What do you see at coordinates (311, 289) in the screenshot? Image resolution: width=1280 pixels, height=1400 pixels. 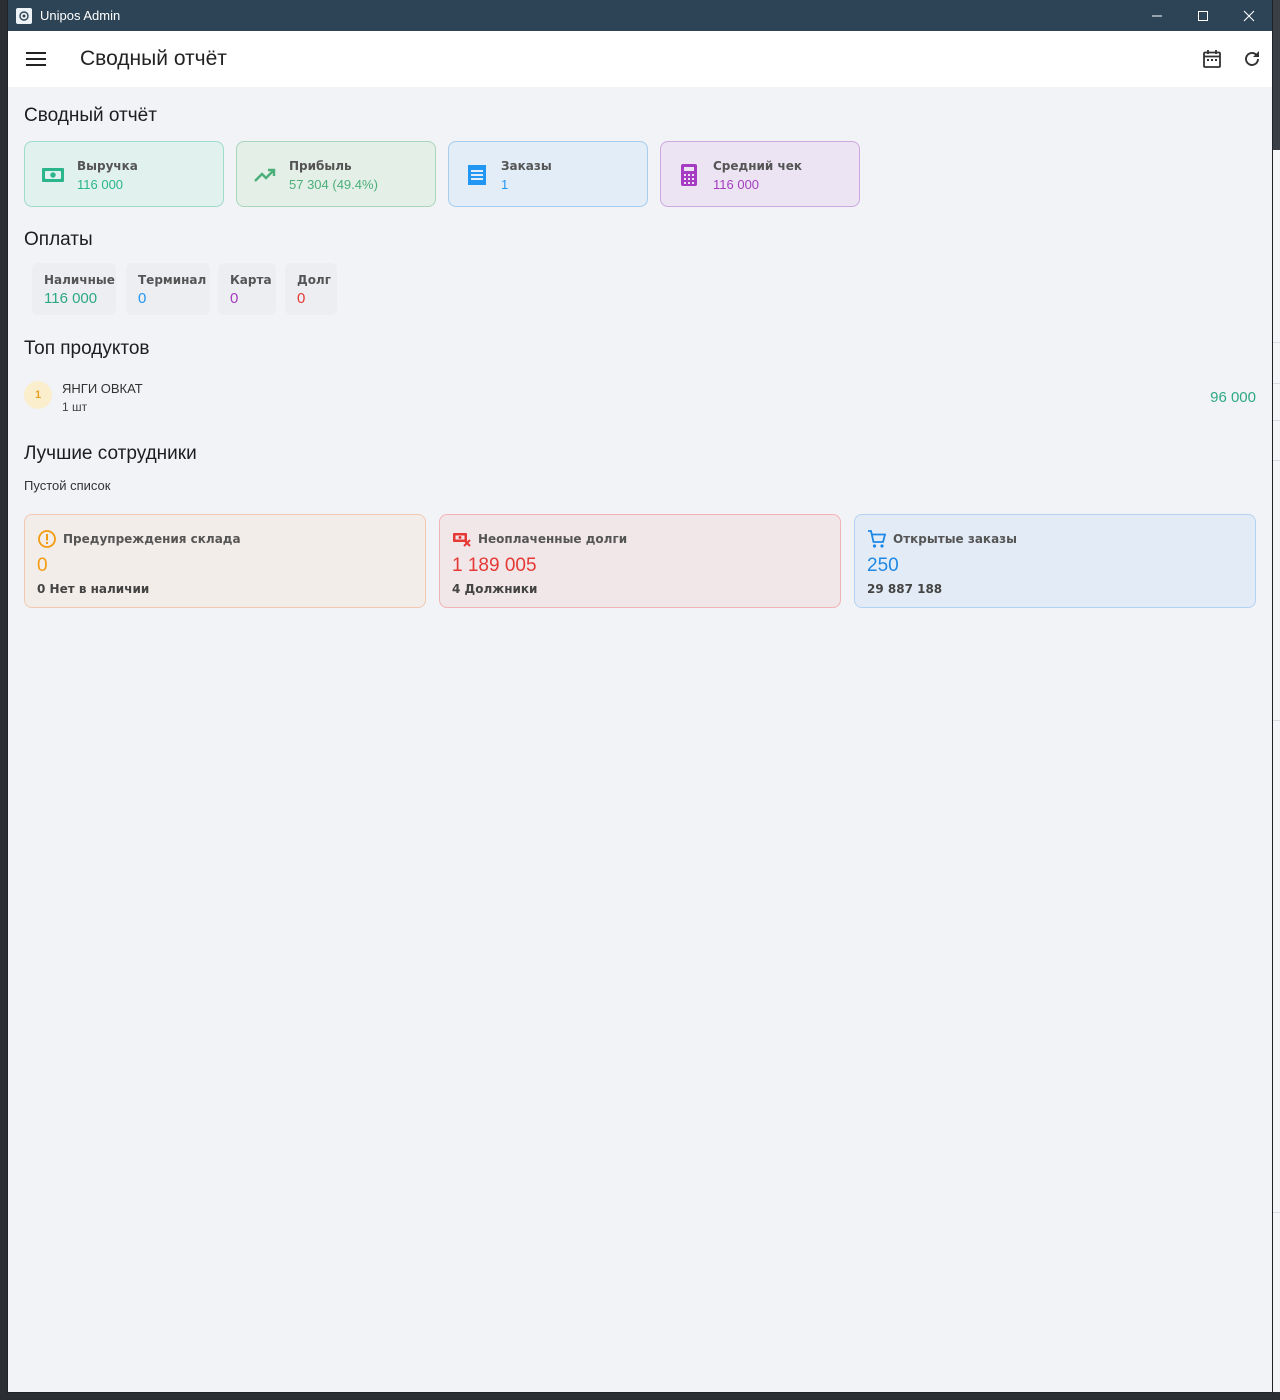 I see `payment-debt: Долг 0` at bounding box center [311, 289].